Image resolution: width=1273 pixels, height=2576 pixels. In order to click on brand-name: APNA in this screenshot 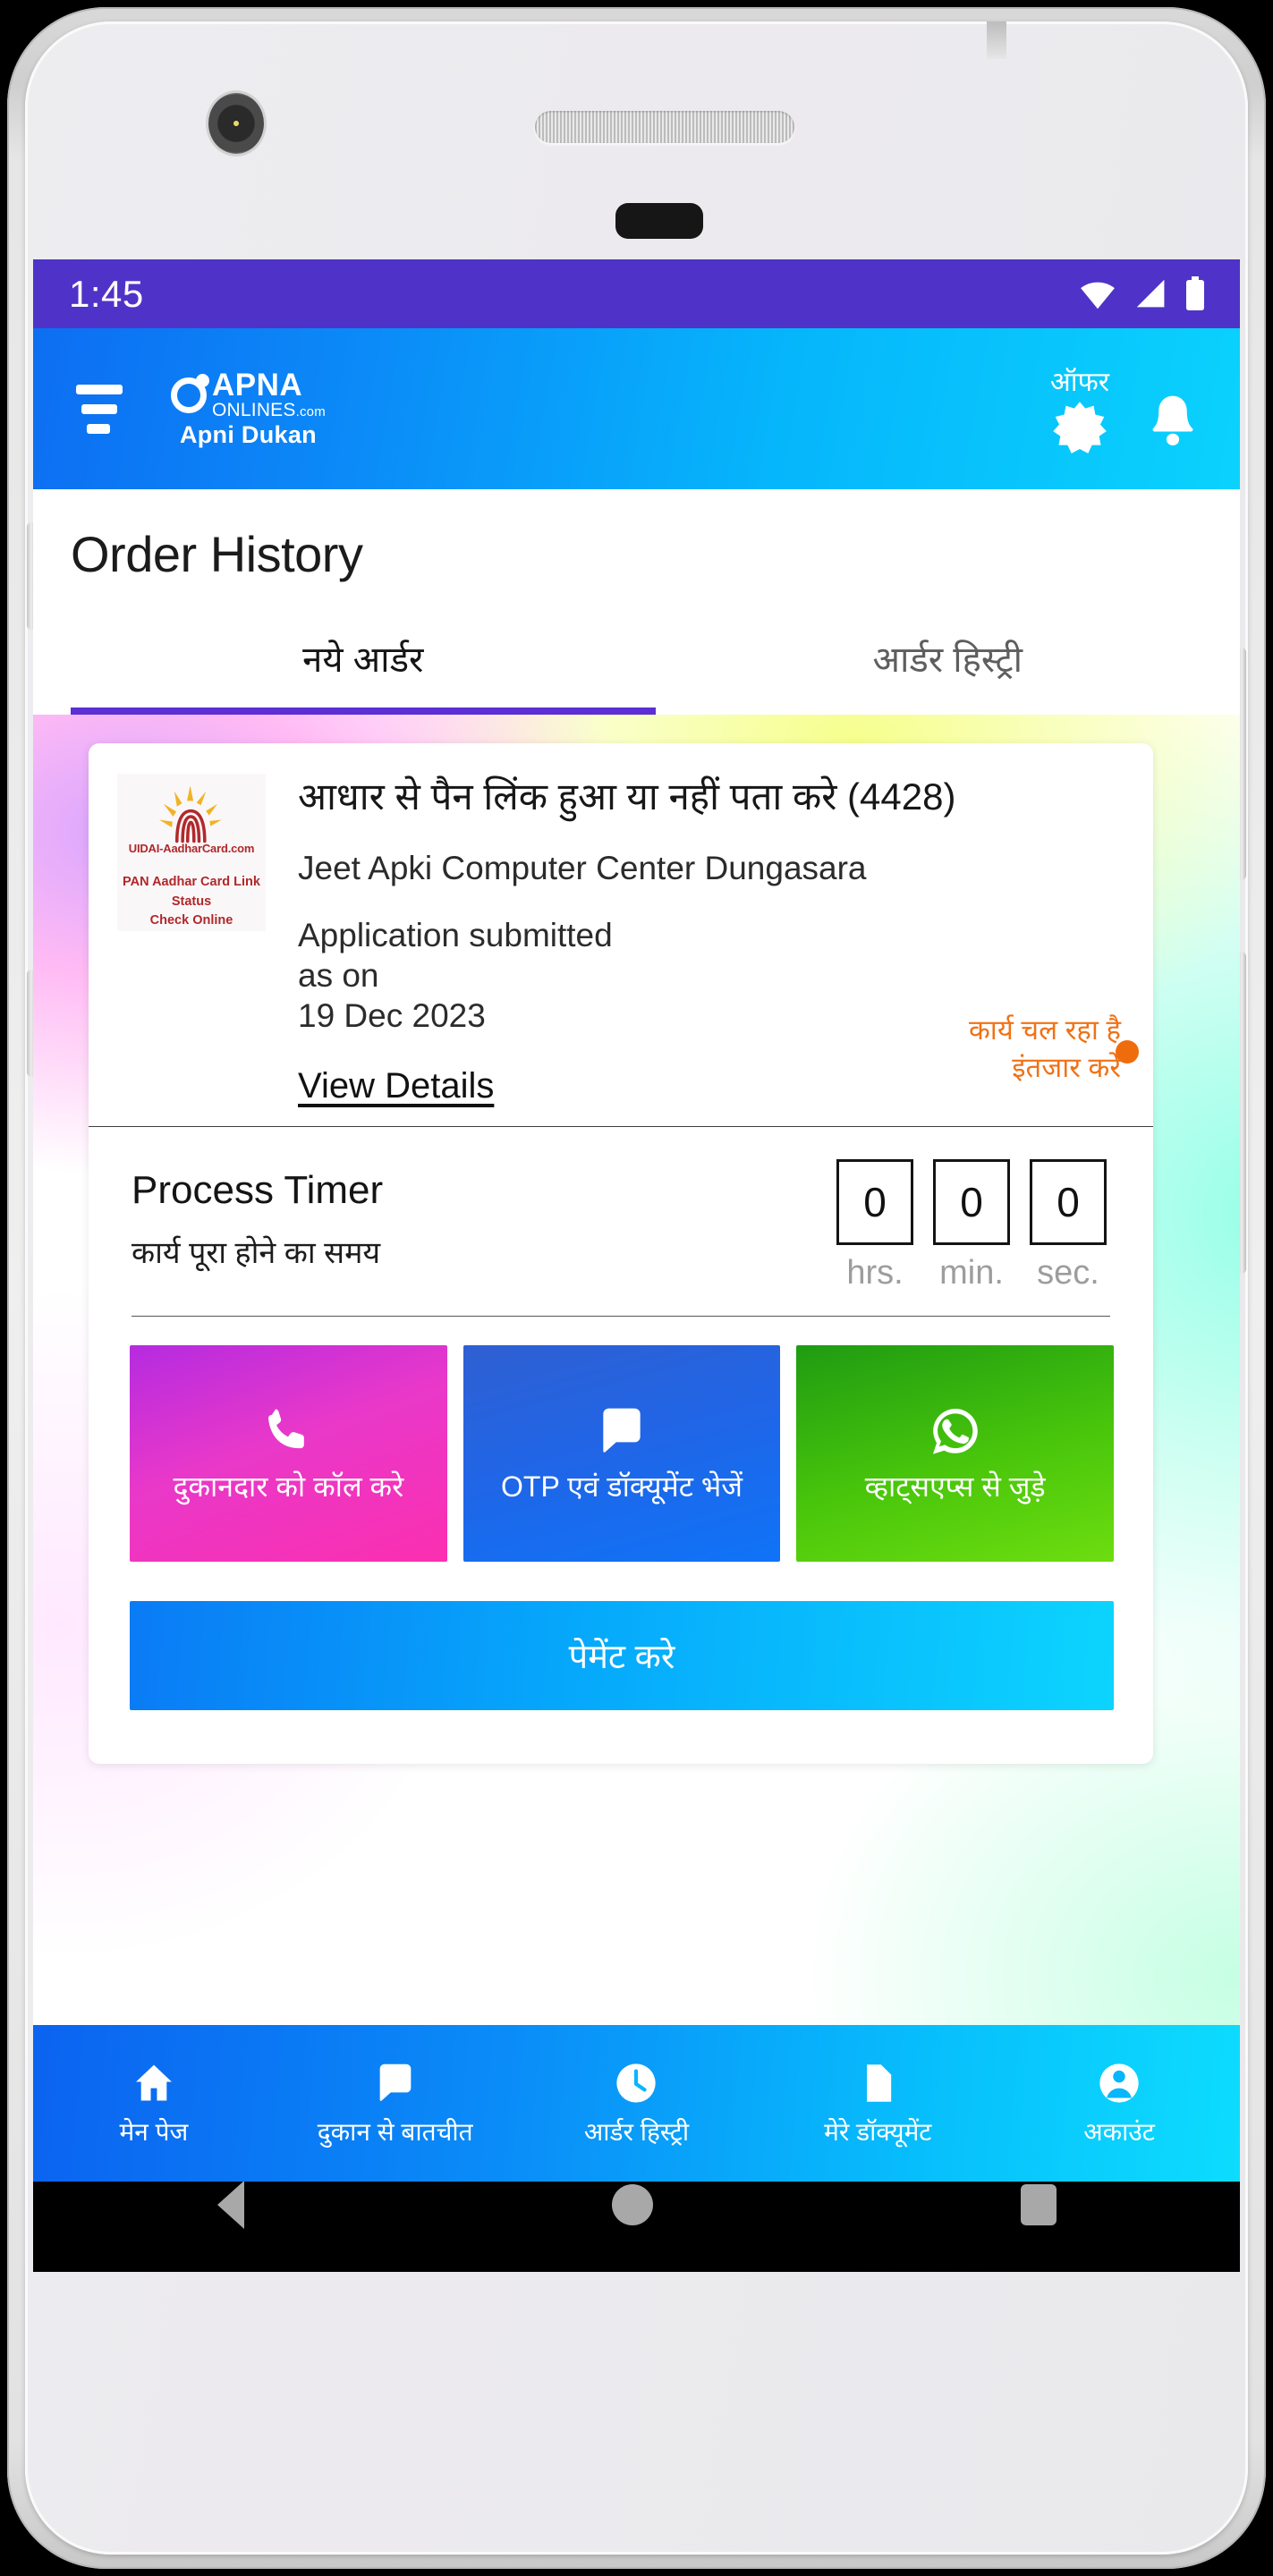, I will do `click(257, 385)`.